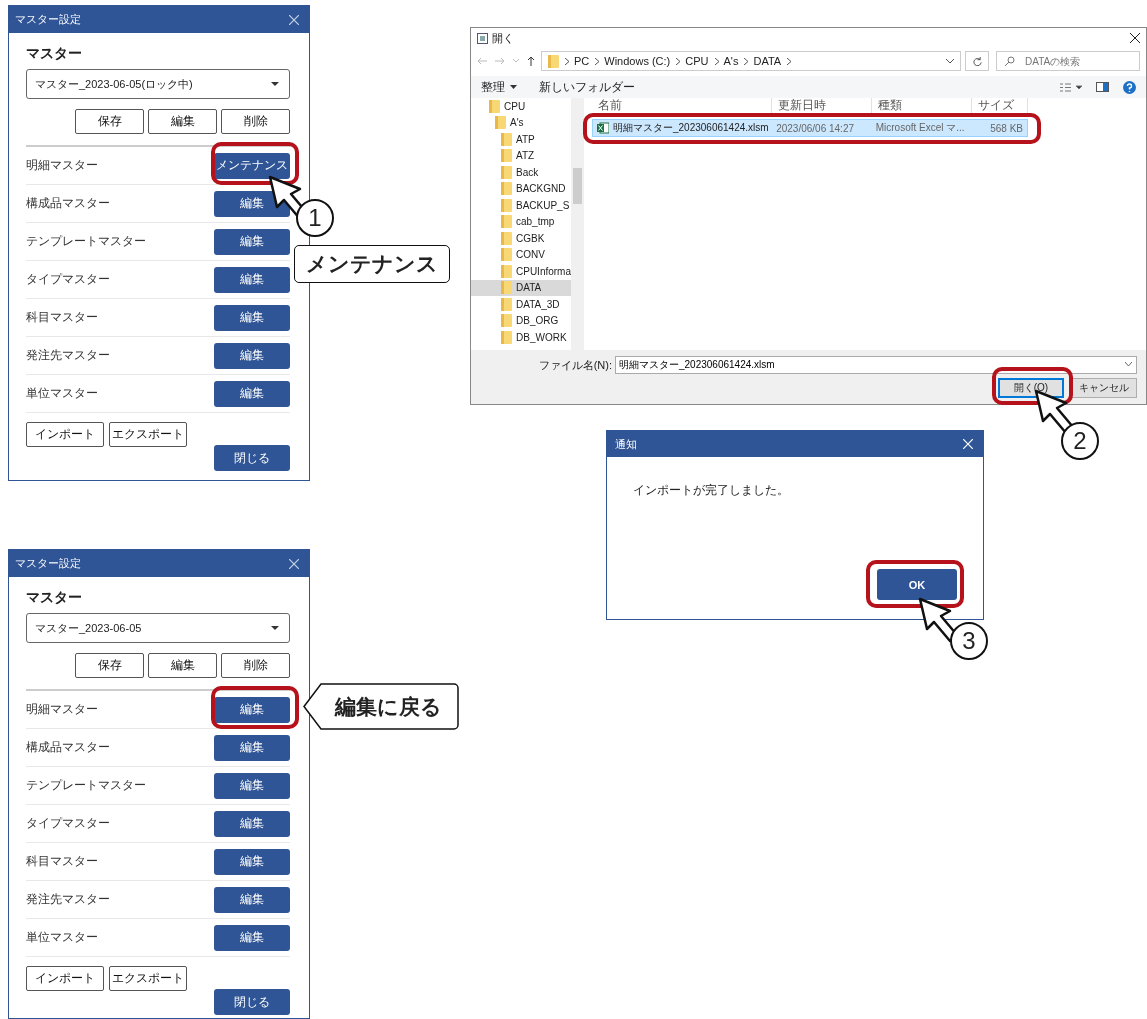 Image resolution: width=1147 pixels, height=1019 pixels. Describe the element at coordinates (1010, 61) in the screenshot. I see `search-icon` at that location.